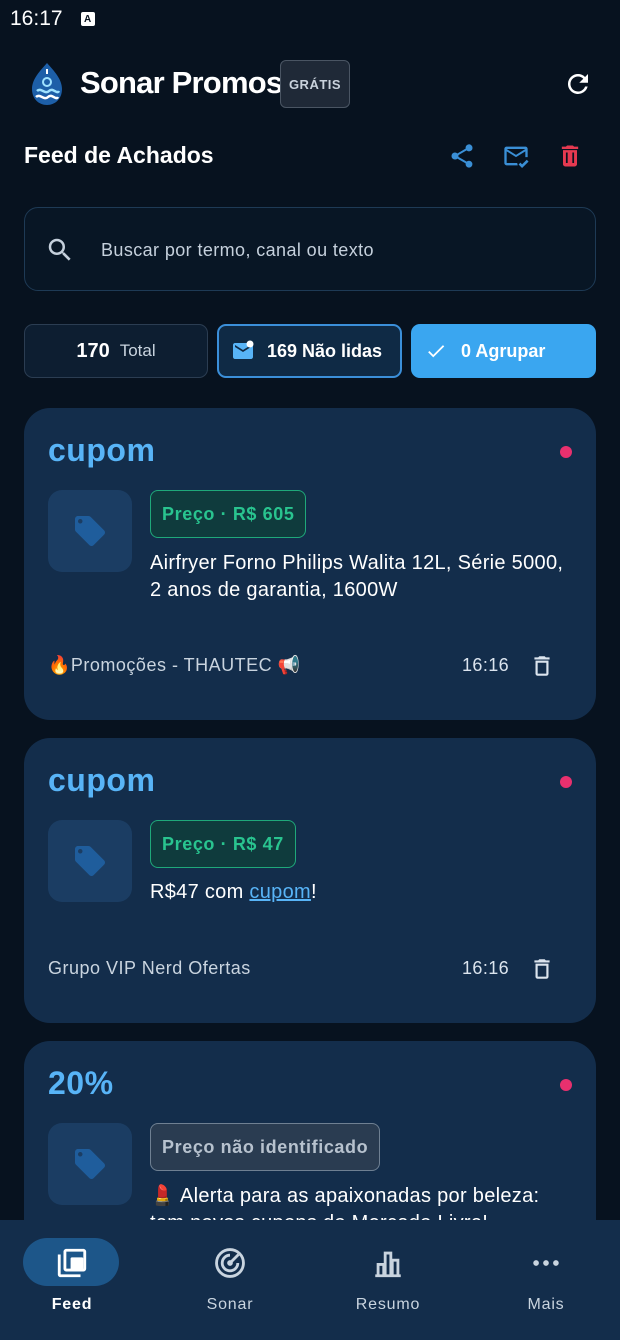  I want to click on coupon-link: cupom, so click(280, 892).